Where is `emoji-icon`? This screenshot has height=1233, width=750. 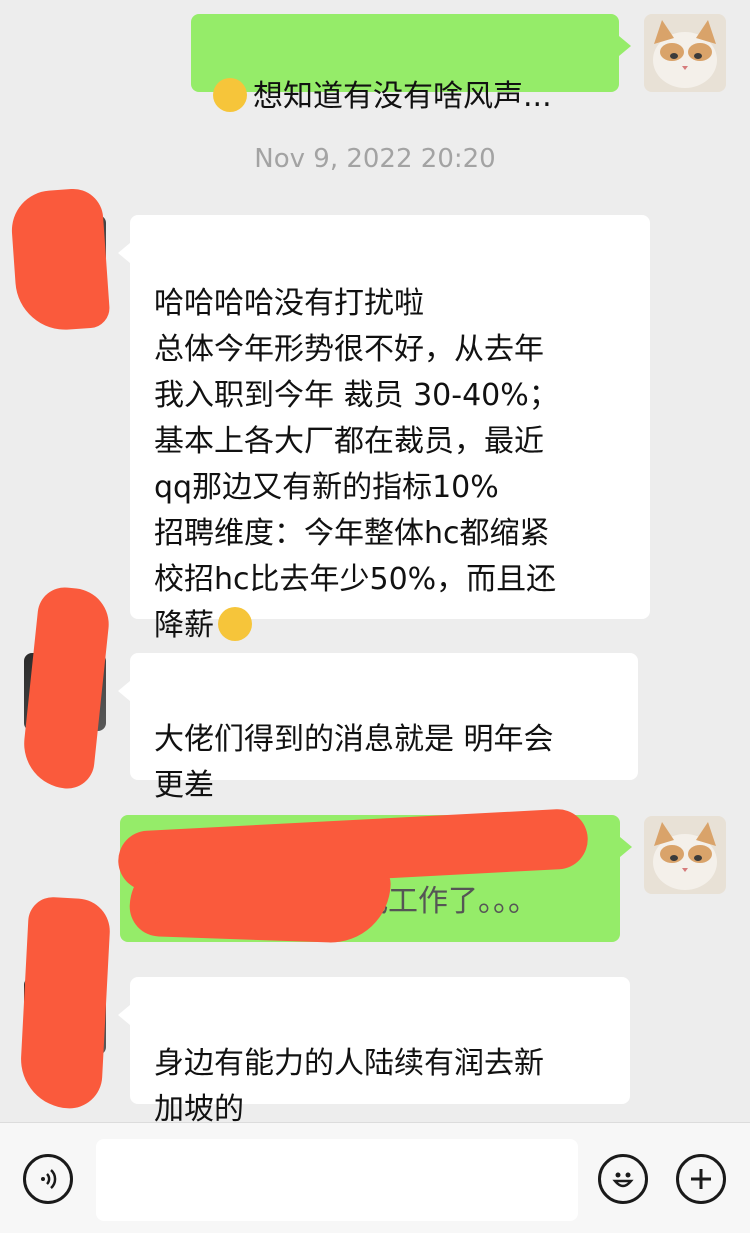
emoji-icon is located at coordinates (623, 1180).